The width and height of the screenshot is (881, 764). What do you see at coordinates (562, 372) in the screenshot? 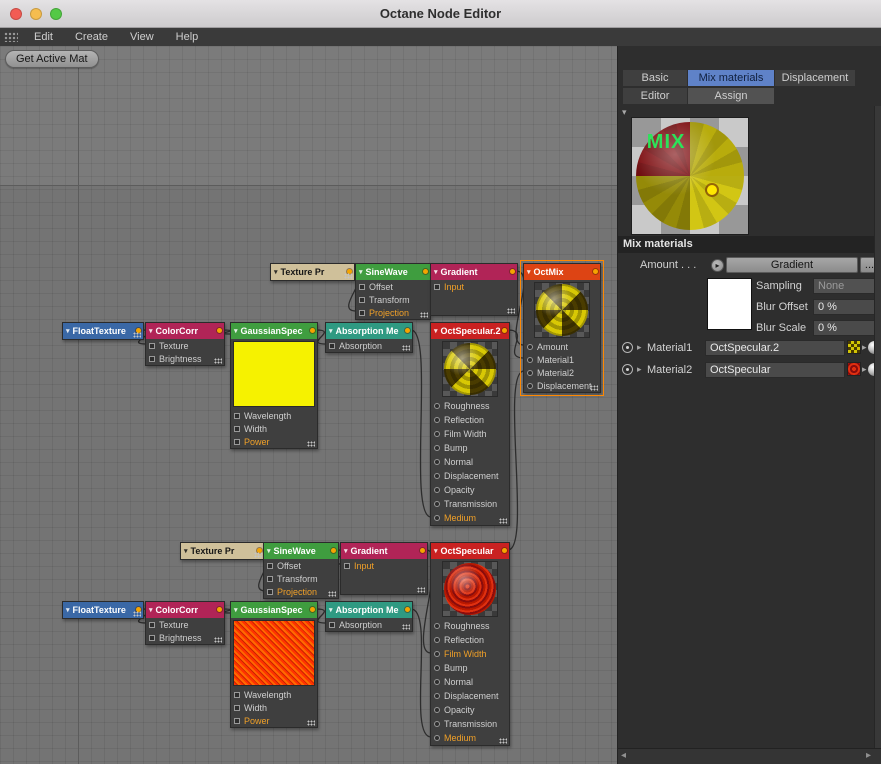
I see `port-material2: Material2` at bounding box center [562, 372].